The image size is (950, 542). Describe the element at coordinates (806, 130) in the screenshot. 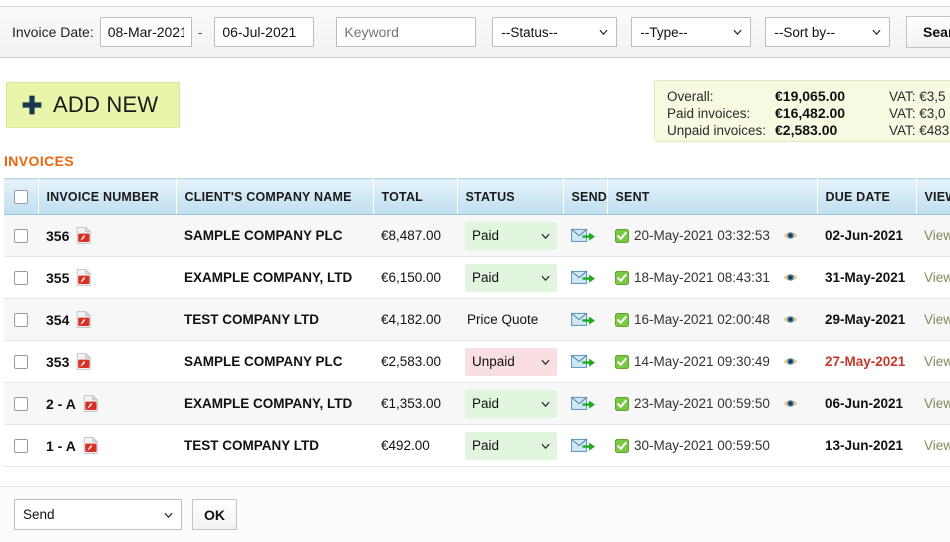

I see `totals-amount: €2,583.00` at that location.